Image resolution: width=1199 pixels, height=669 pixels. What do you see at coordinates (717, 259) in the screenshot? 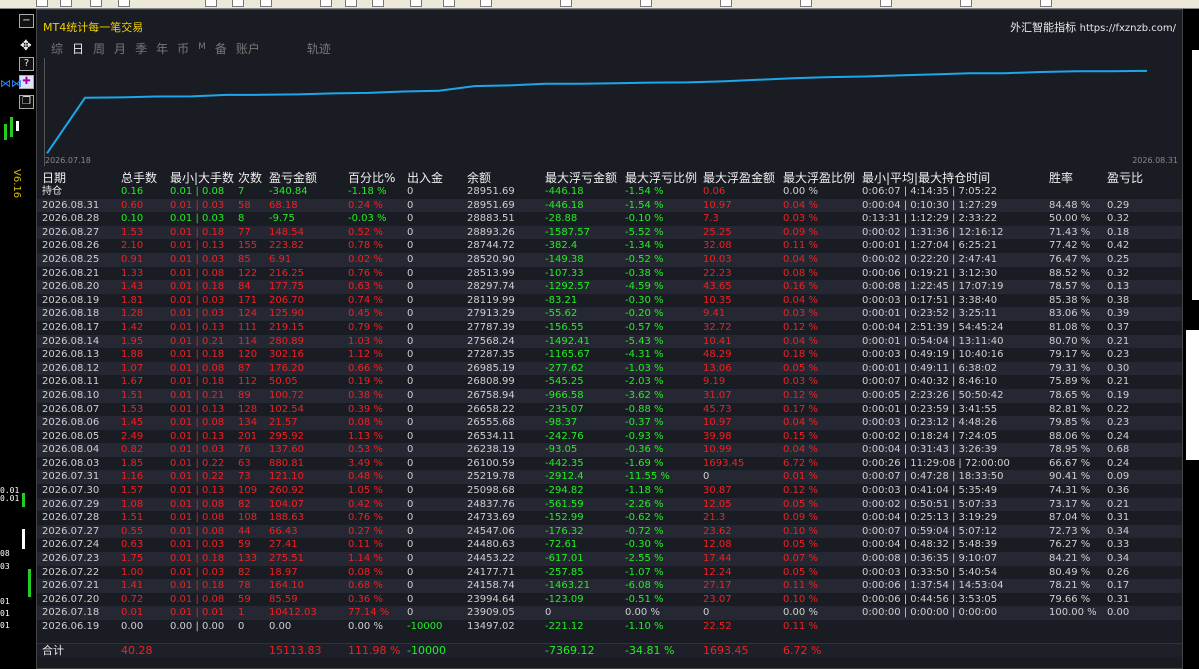
I see `cell-fp: 10.03` at bounding box center [717, 259].